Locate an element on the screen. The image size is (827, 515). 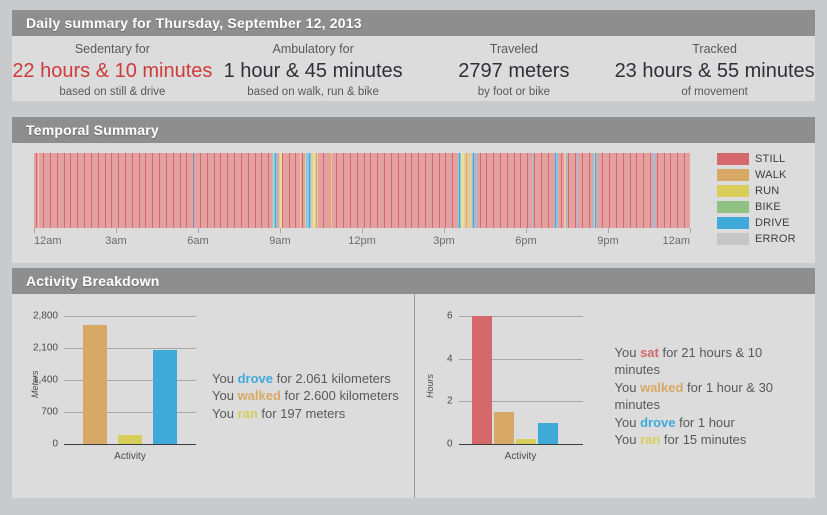
axis-tick-label: 6pm is located at coordinates (526, 241).